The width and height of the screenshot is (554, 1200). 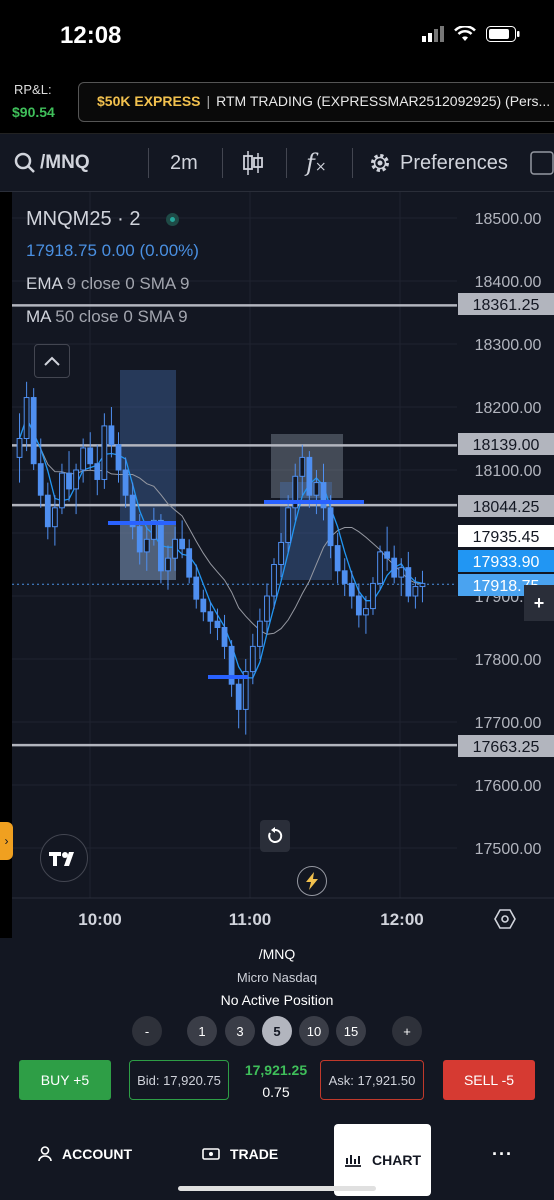 I want to click on interval-label: 2m, so click(x=184, y=162).